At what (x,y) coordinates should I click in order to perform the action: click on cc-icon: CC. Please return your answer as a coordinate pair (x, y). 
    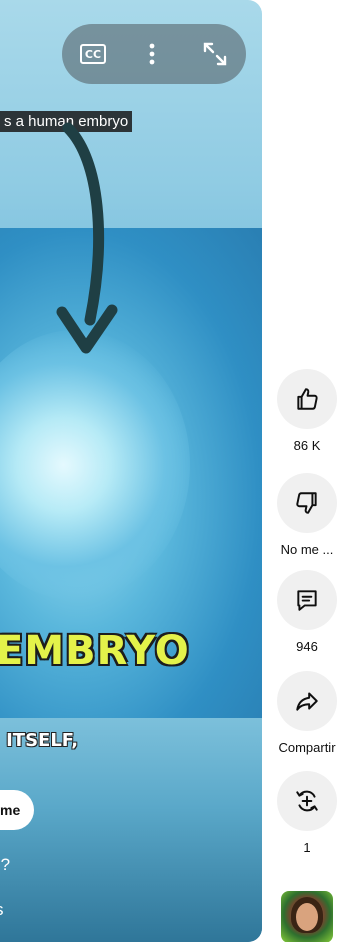
    Looking at the image, I should click on (93, 54).